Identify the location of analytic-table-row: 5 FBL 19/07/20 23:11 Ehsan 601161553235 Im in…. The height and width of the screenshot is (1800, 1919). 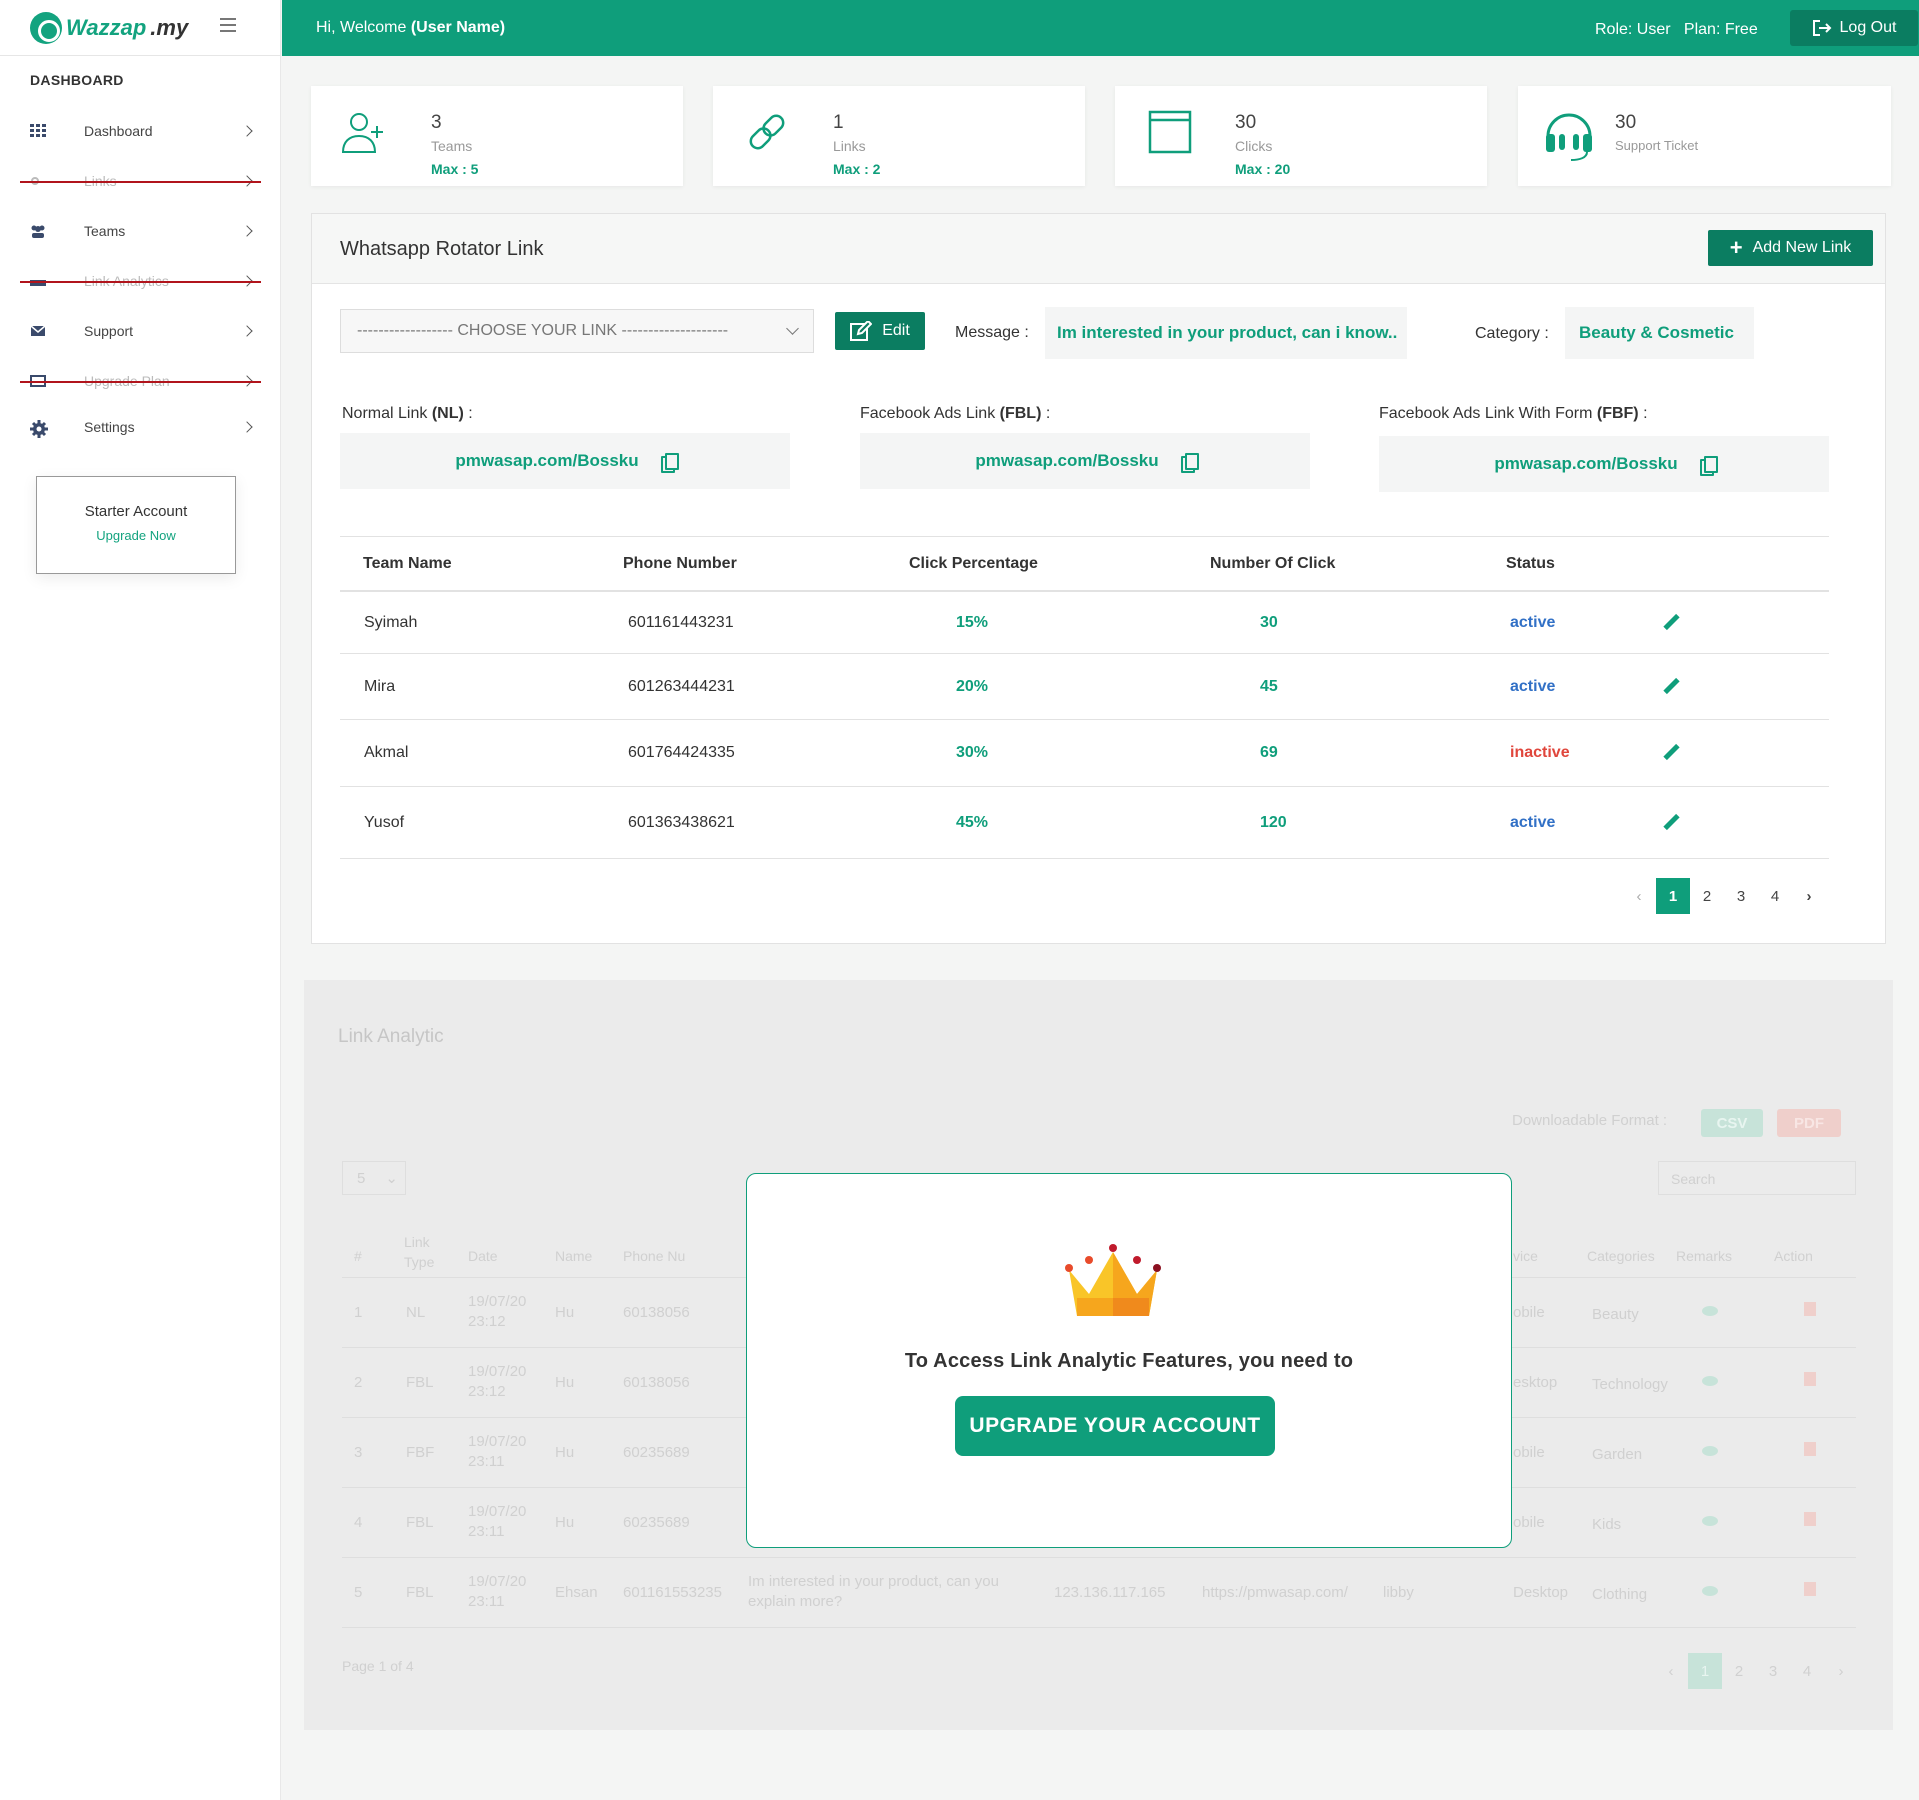
(1099, 1593).